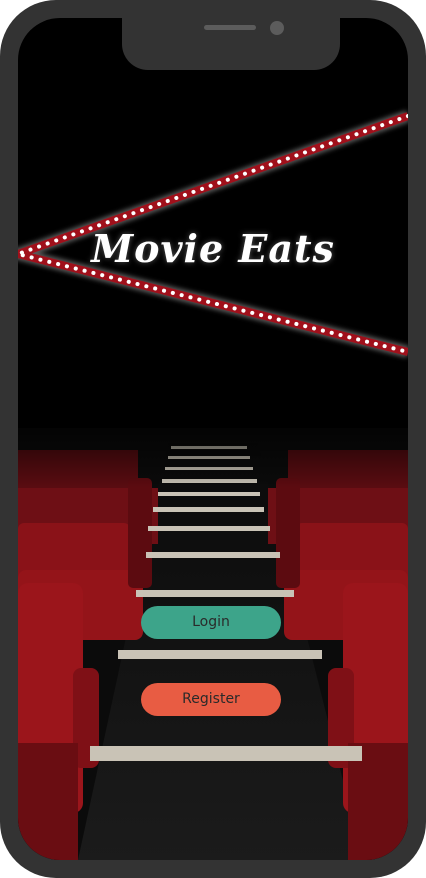  I want to click on front-camera, so click(277, 28).